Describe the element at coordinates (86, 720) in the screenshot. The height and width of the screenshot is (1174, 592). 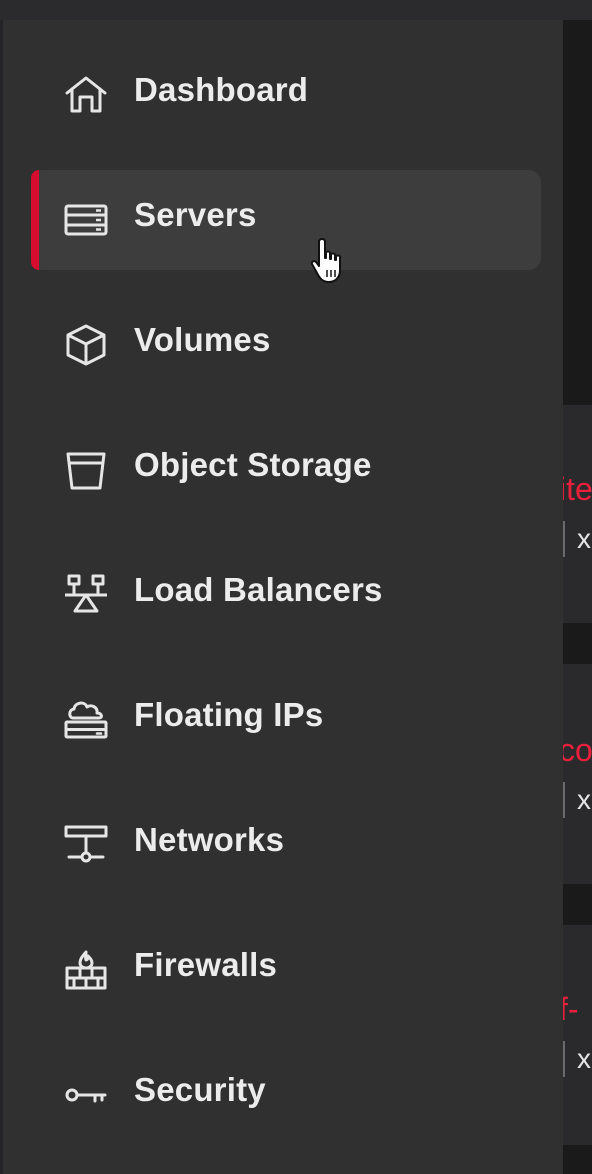
I see `cloud-server-icon` at that location.